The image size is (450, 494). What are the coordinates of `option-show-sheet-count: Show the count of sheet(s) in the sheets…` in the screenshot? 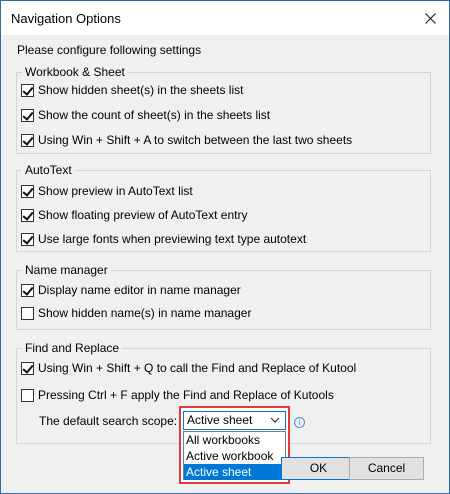 It's located at (145, 115).